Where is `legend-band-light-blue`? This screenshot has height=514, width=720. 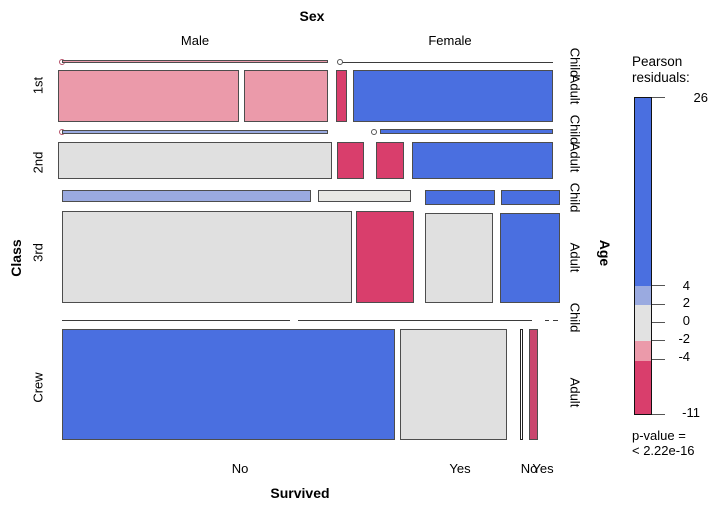 legend-band-light-blue is located at coordinates (643, 295).